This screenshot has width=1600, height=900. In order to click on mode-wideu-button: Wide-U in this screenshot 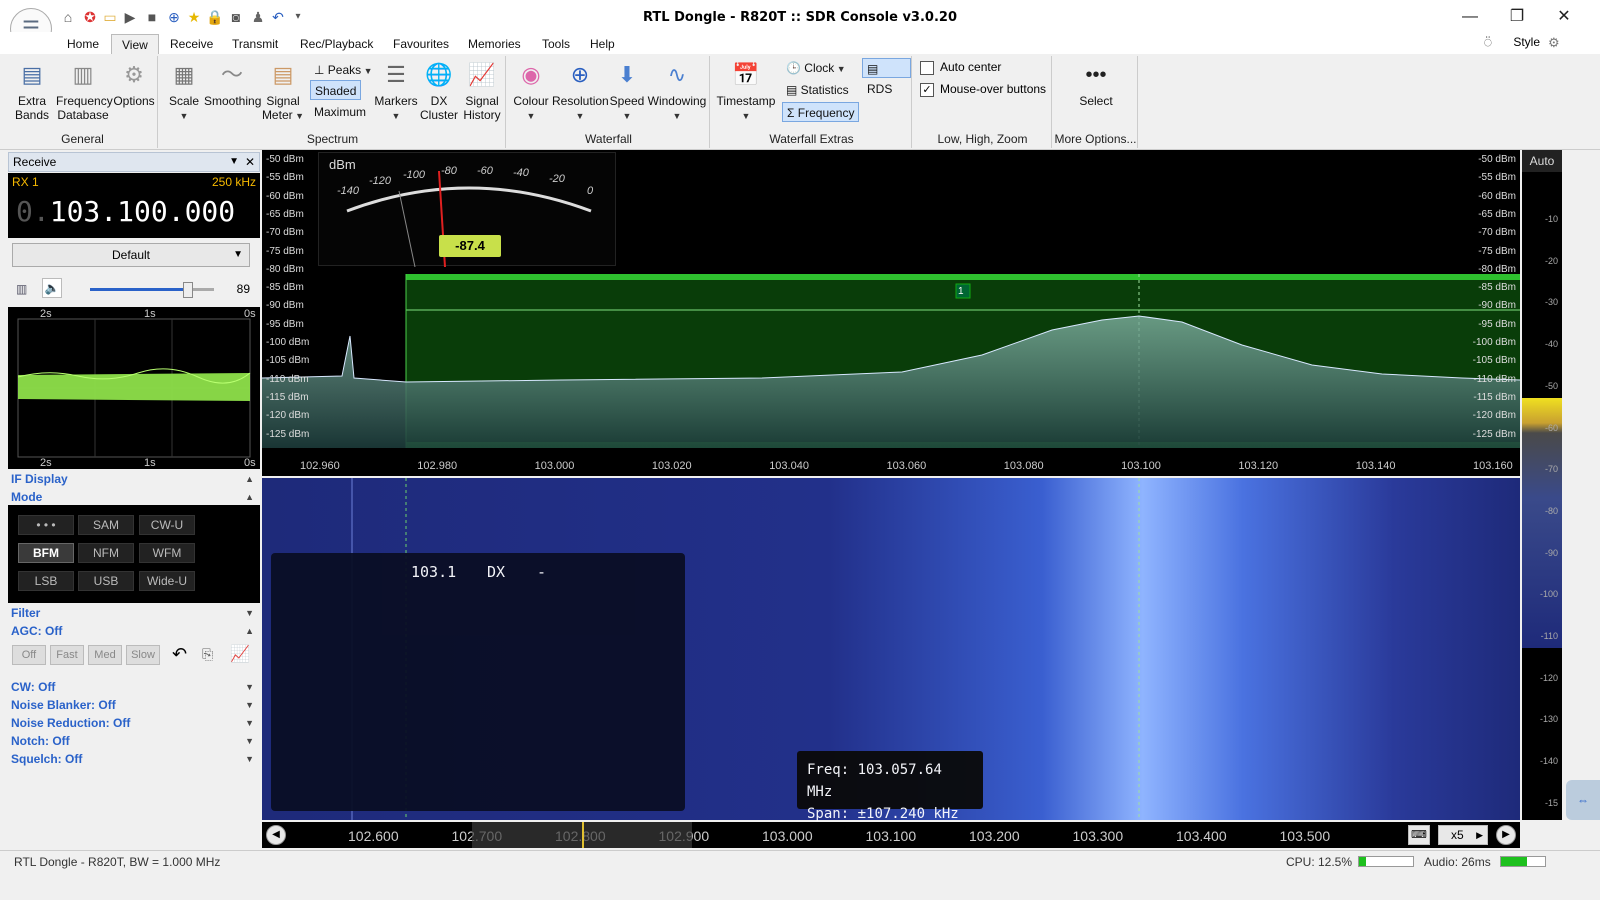, I will do `click(167, 581)`.